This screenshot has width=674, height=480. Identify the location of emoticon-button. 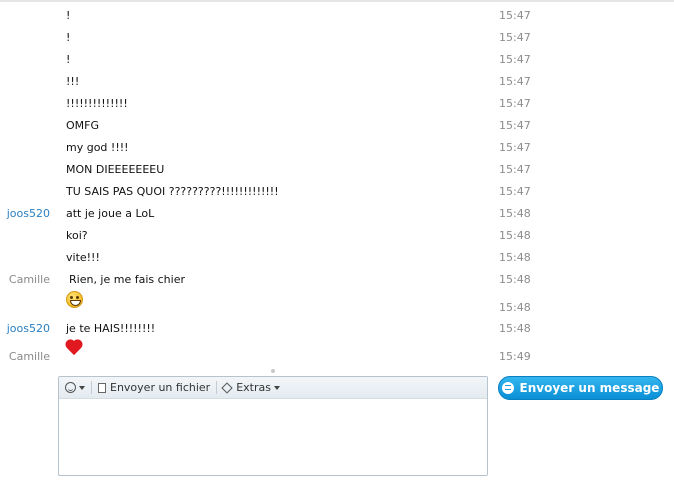
(75, 387).